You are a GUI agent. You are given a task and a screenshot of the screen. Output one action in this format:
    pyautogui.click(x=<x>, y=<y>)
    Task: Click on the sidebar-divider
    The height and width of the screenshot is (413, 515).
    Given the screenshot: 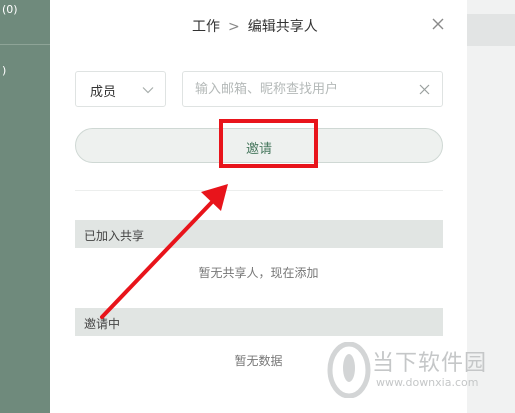 What is the action you would take?
    pyautogui.click(x=25, y=44)
    